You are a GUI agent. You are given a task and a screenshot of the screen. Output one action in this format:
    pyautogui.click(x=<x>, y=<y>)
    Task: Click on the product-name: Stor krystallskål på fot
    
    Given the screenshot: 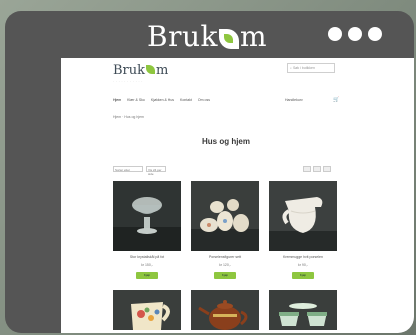 What is the action you would take?
    pyautogui.click(x=147, y=257)
    